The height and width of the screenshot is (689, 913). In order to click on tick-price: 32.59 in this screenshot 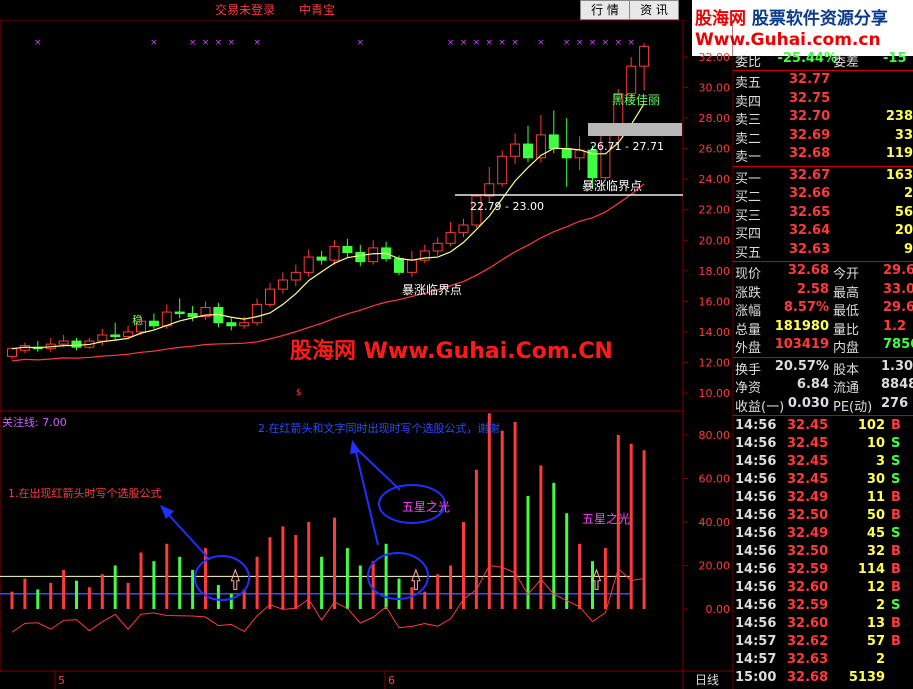, I will do `click(808, 569)`.